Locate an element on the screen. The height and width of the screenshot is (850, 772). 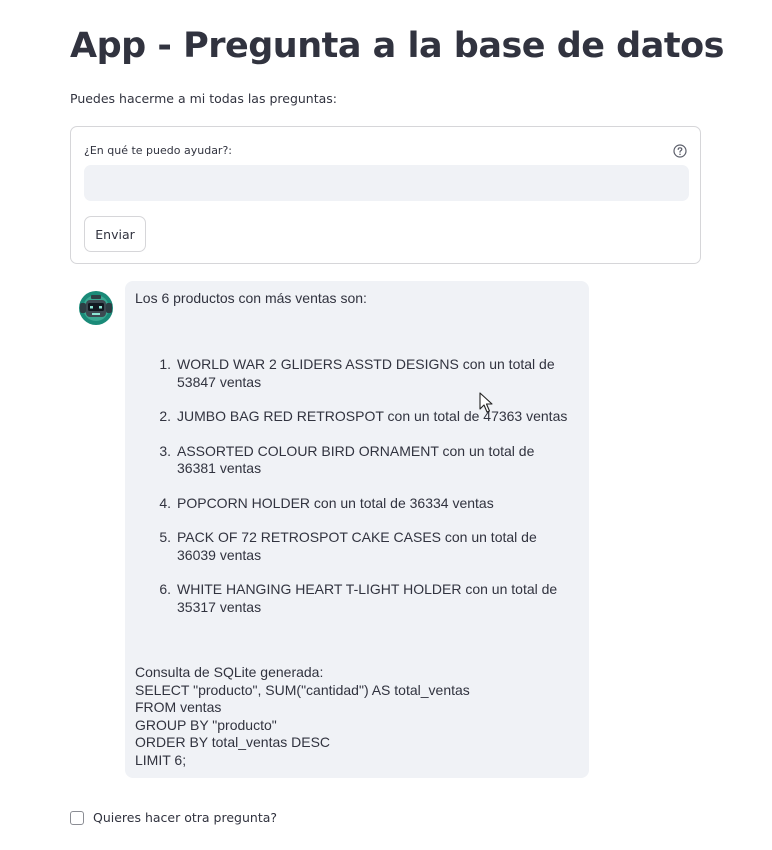
another-question-checkbox-row: Quieres hacer otra pregunta? is located at coordinates (173, 817).